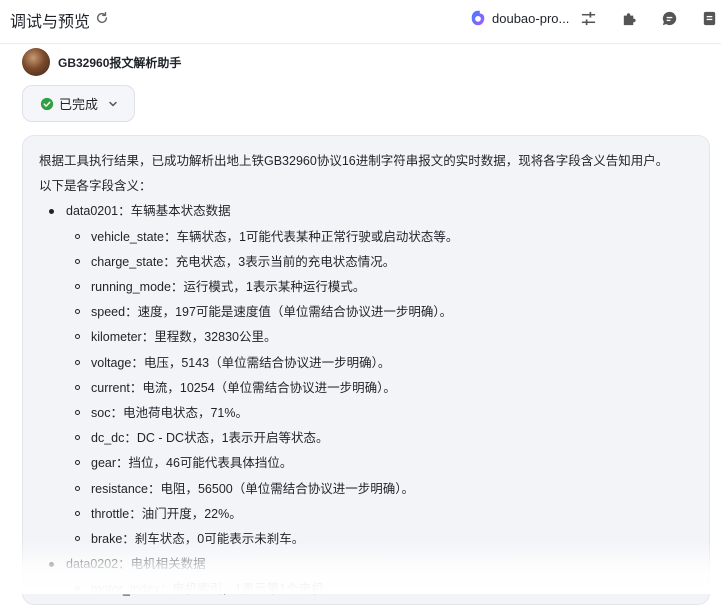 The width and height of the screenshot is (721, 605). I want to click on field-description: ：电压，5143（单位需结合协议进一步明确）。, so click(261, 362).